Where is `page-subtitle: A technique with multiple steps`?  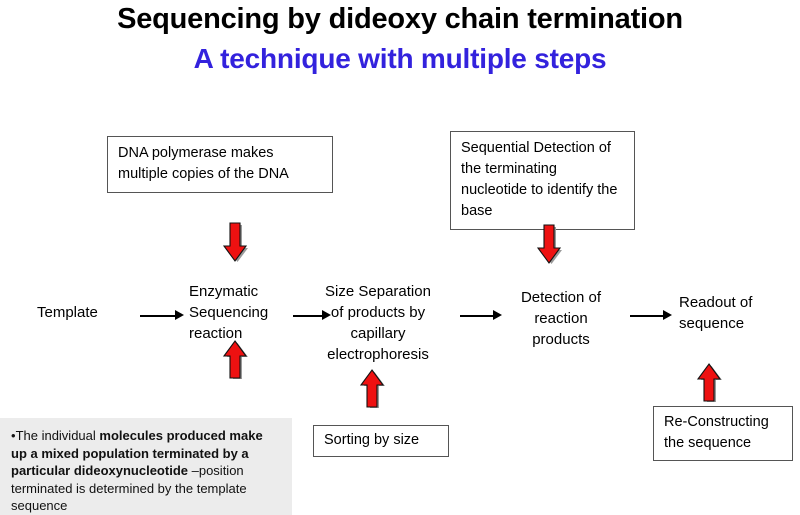
page-subtitle: A technique with multiple steps is located at coordinates (400, 58).